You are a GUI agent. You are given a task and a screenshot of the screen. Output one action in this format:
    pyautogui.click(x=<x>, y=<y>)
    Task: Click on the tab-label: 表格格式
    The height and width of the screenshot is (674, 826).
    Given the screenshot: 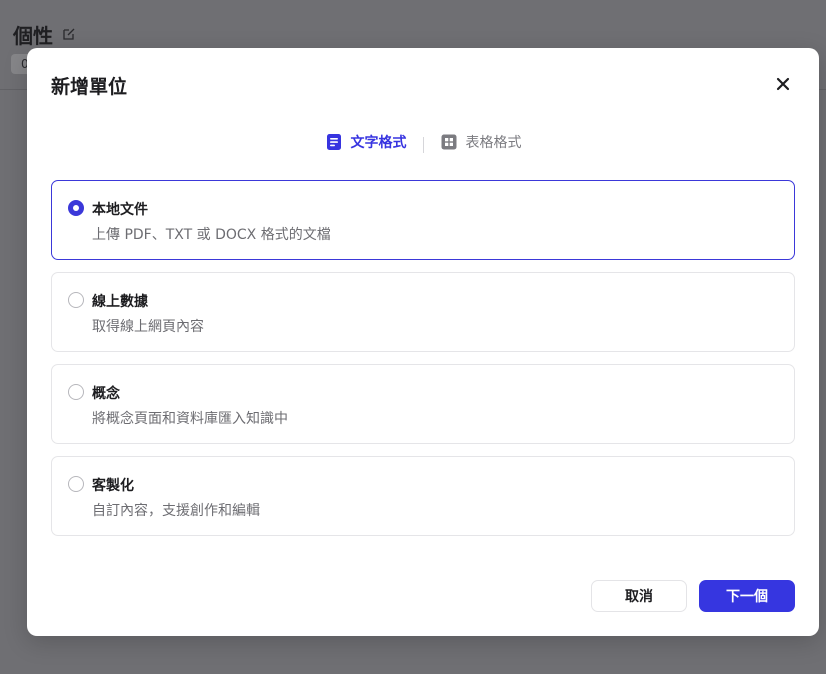 What is the action you would take?
    pyautogui.click(x=493, y=143)
    